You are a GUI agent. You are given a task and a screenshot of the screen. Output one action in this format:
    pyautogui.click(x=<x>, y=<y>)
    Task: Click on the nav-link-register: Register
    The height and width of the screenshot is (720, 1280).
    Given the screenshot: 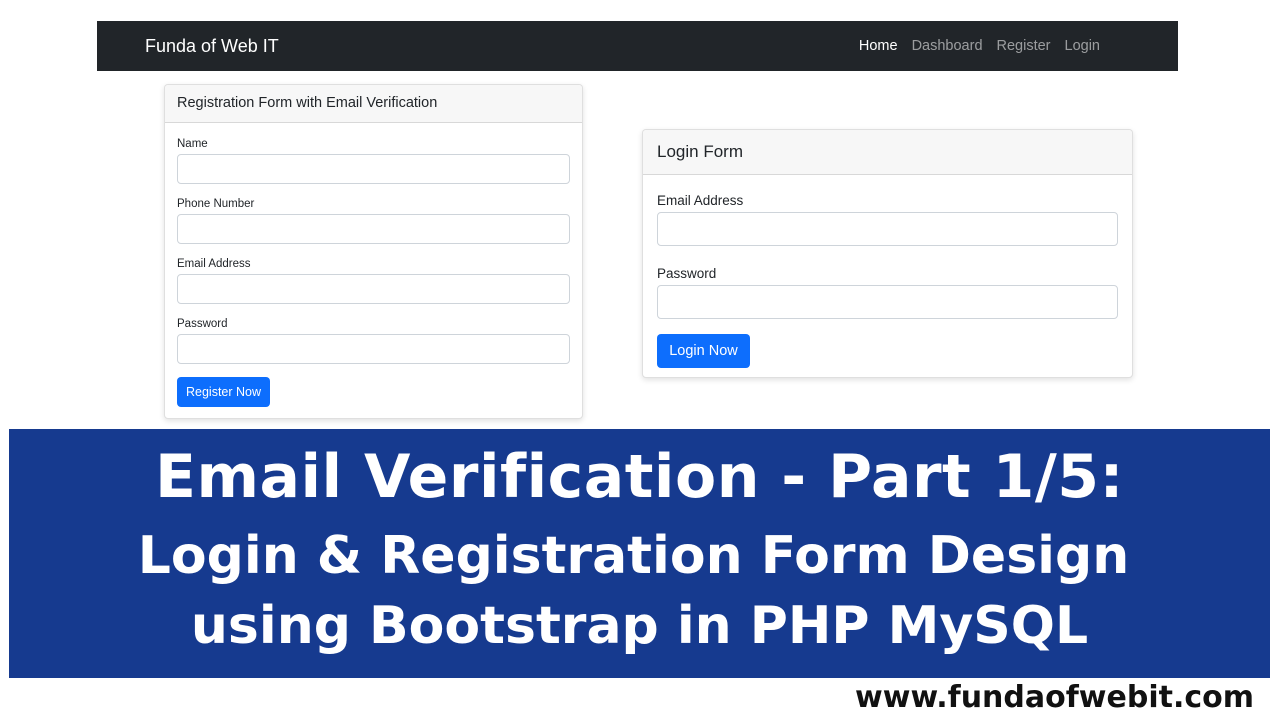 What is the action you would take?
    pyautogui.click(x=1024, y=46)
    